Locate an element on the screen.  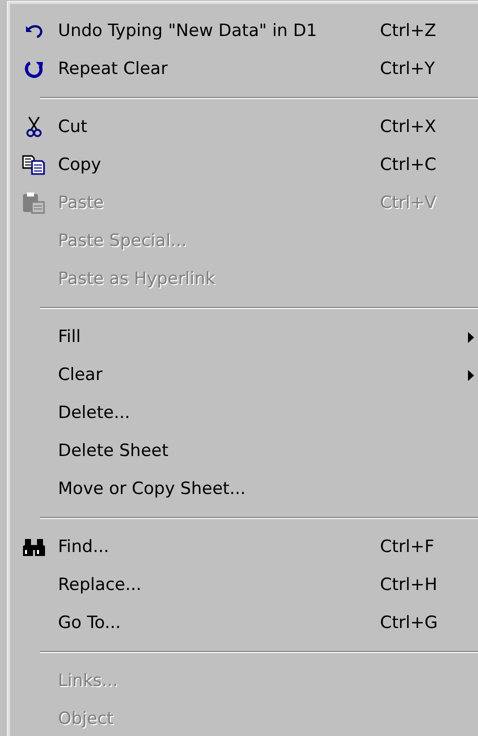
item-label: Object is located at coordinates (86, 719).